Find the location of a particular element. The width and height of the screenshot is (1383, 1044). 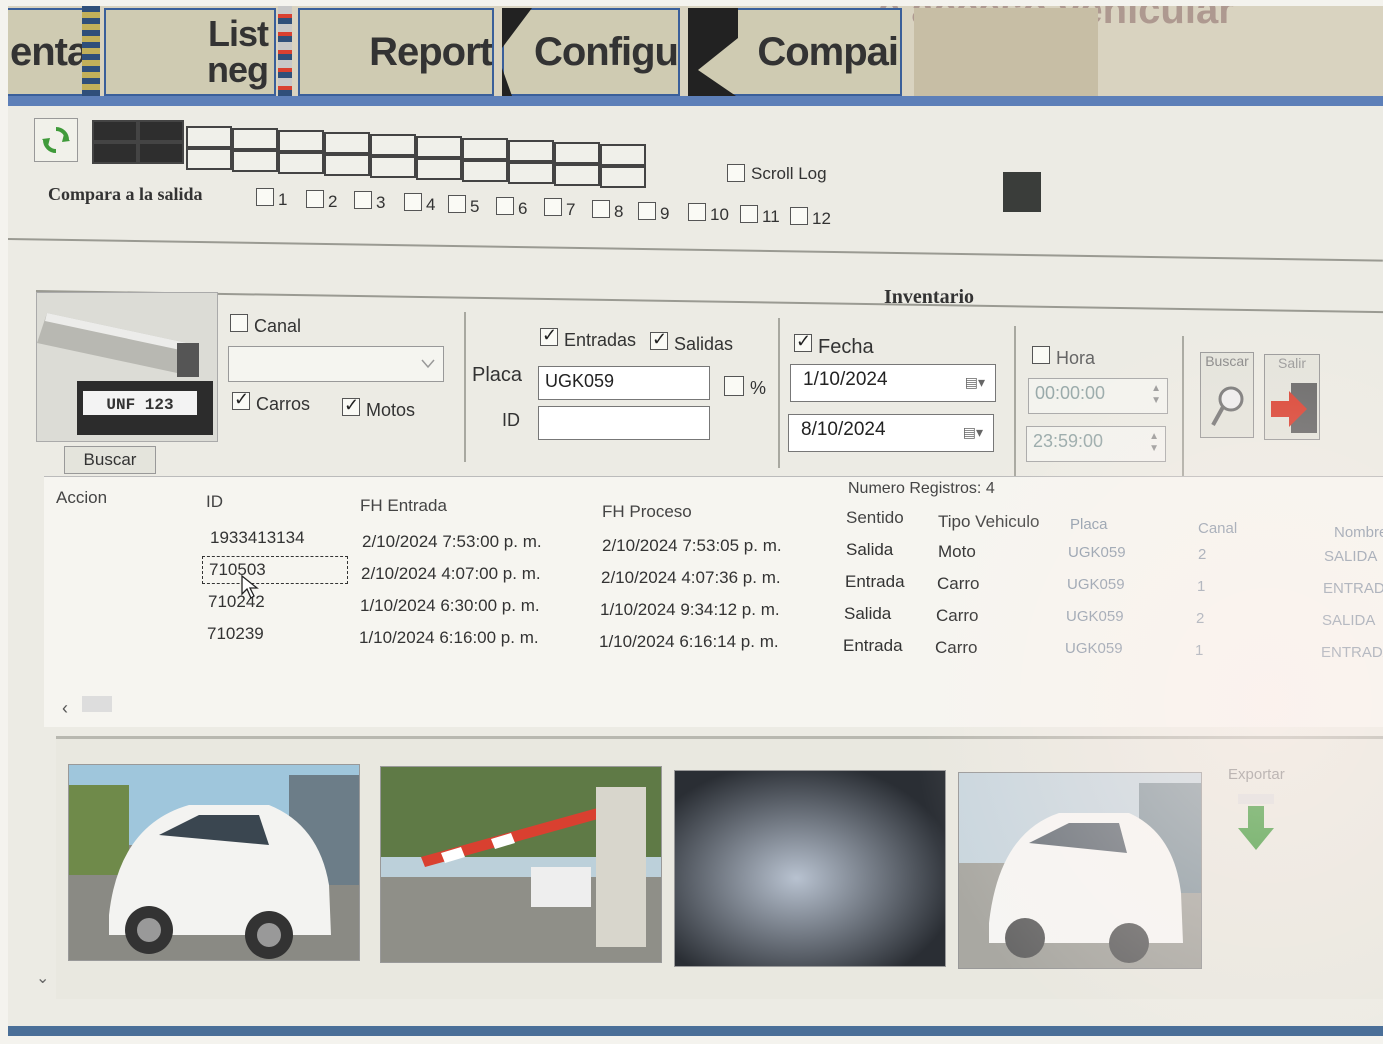

salir-button: Salir is located at coordinates (1292, 397).